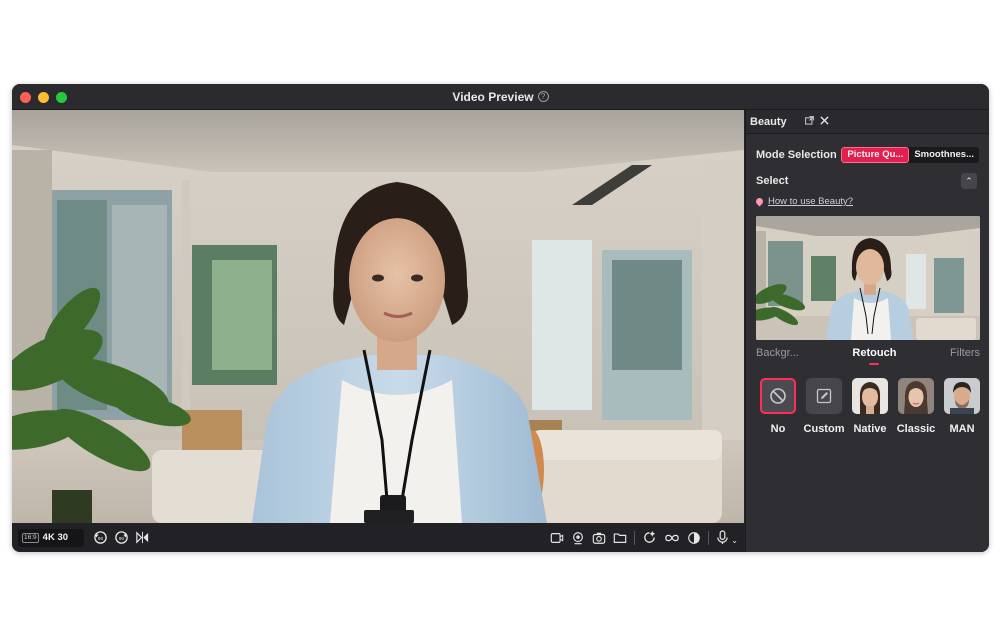 This screenshot has width=1000, height=637. I want to click on close-icon, so click(824, 121).